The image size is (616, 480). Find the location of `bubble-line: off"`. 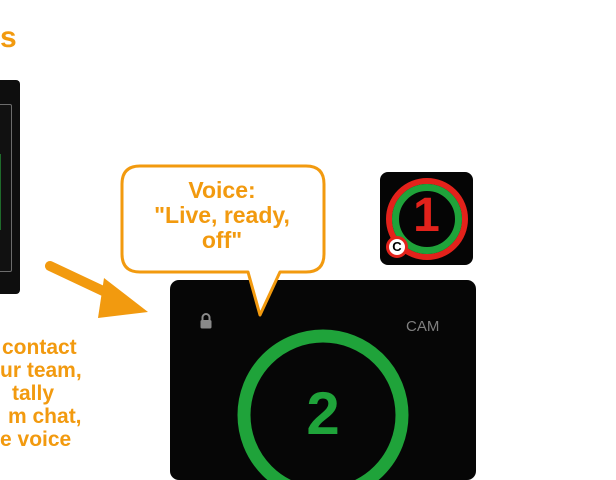

bubble-line: off" is located at coordinates (222, 240).